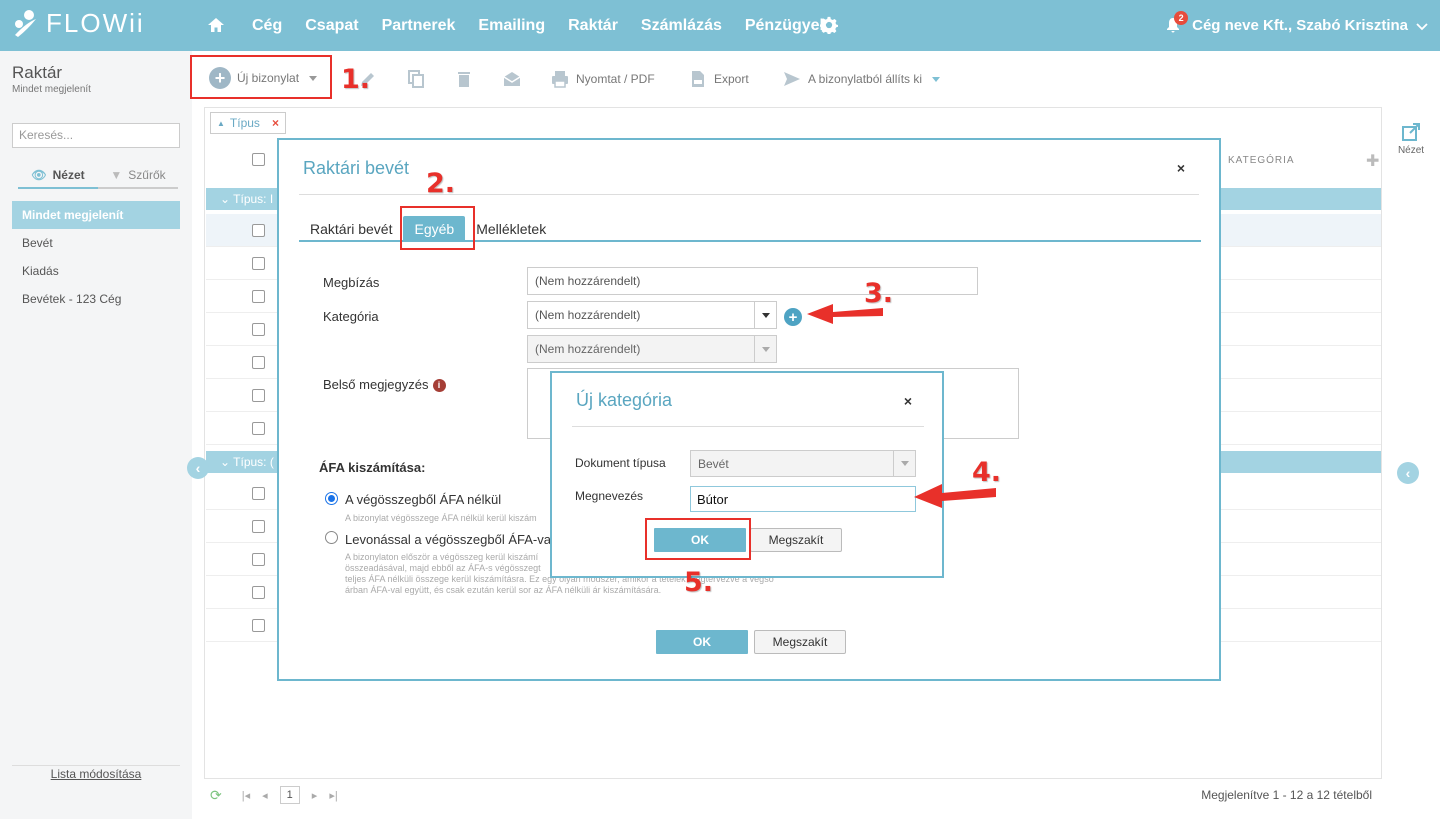  What do you see at coordinates (416, 79) in the screenshot?
I see `copy-icon` at bounding box center [416, 79].